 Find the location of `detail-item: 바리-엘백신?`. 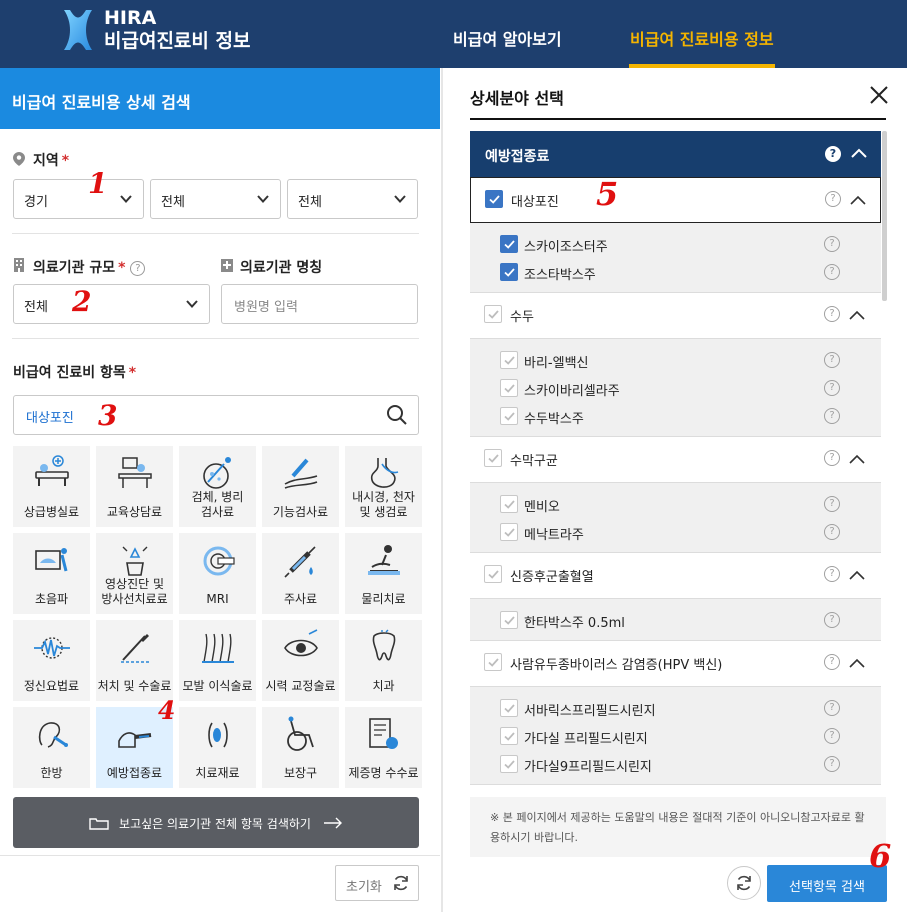

detail-item: 바리-엘백신? is located at coordinates (675, 360).